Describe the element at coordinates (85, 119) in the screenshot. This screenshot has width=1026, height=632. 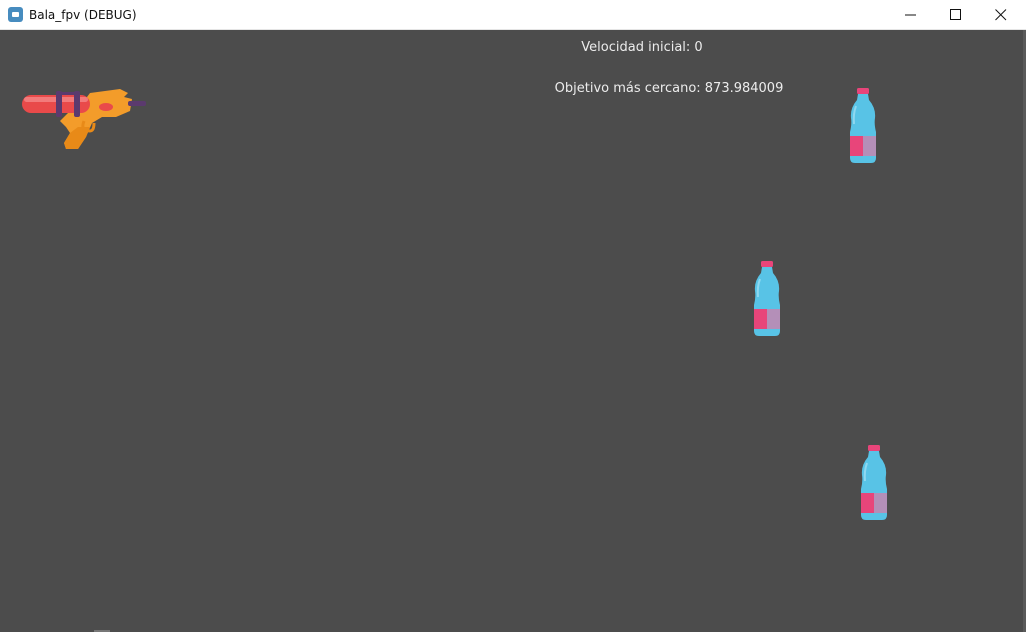
I see `water-gun-player` at that location.